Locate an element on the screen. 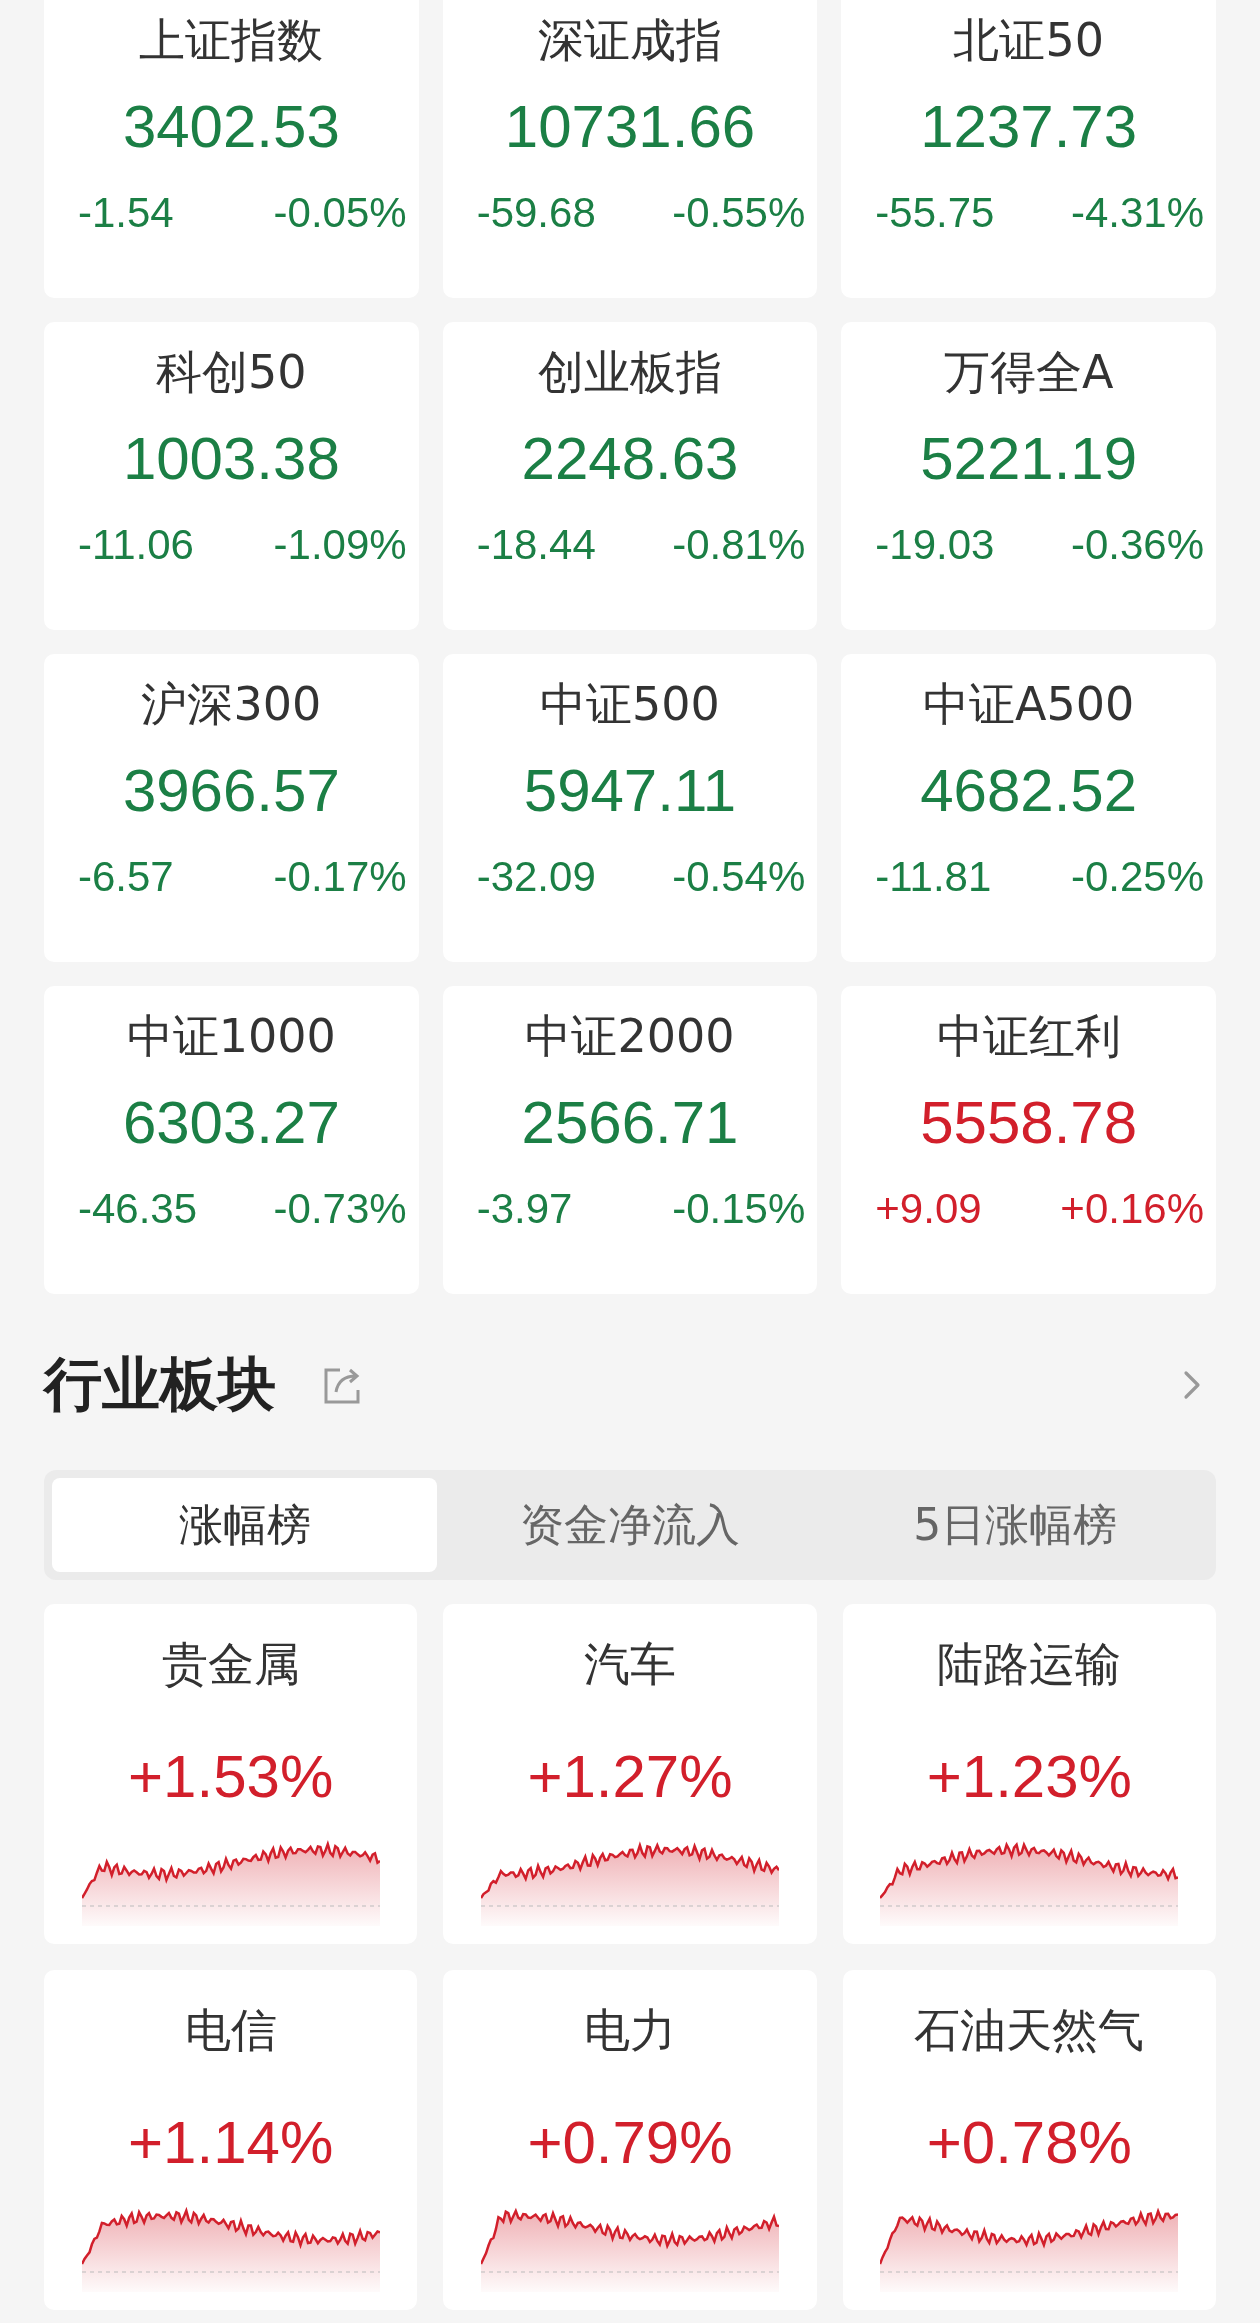 This screenshot has width=1260, height=2323. index-name: 中证1000 is located at coordinates (231, 1036).